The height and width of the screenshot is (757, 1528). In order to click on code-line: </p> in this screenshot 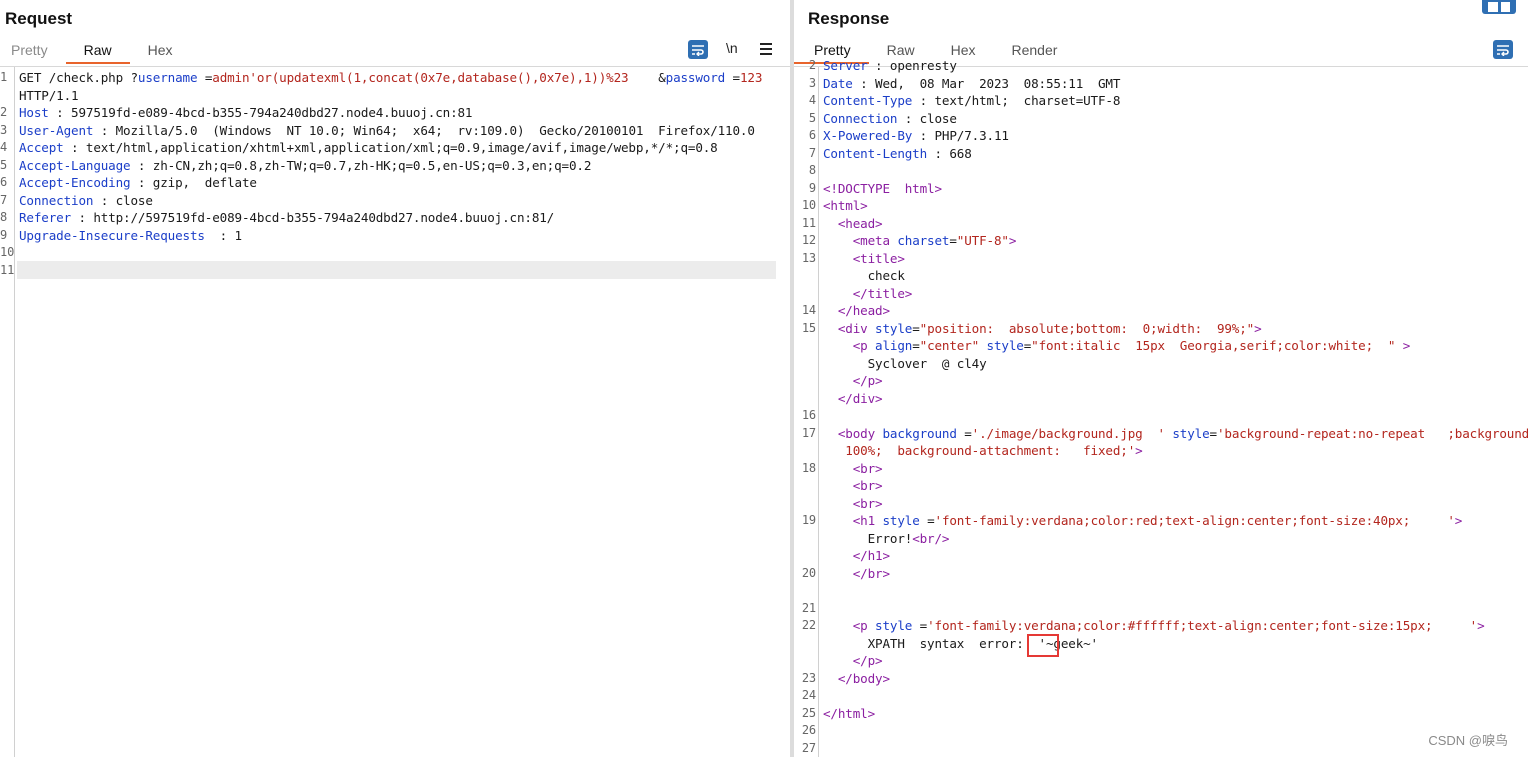, I will do `click(1161, 381)`.